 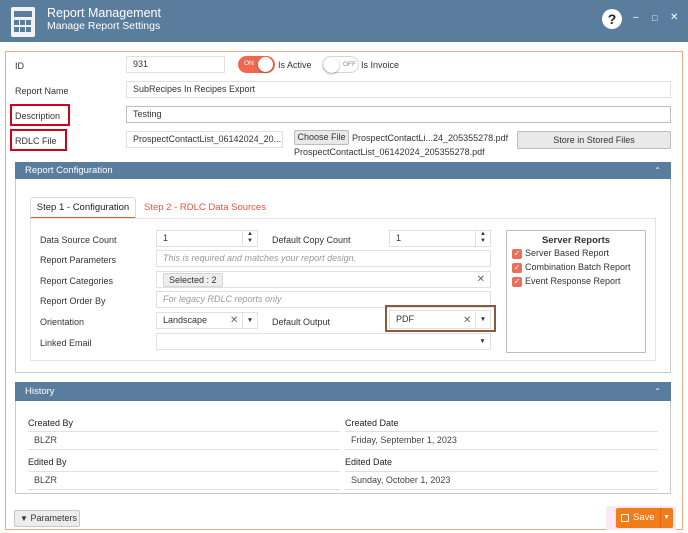 I want to click on save-button: Save ▼, so click(x=644, y=518).